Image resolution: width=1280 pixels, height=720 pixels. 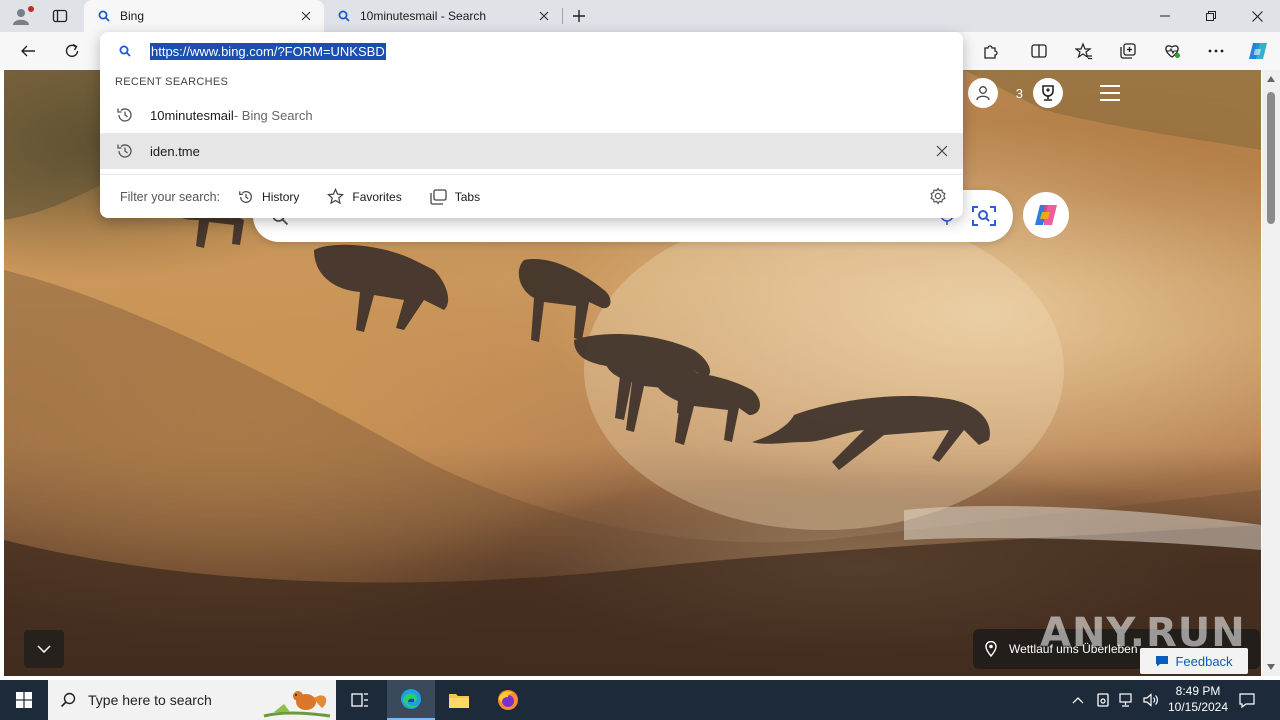 I want to click on copilot-sidebar-button, so click(x=1258, y=51).